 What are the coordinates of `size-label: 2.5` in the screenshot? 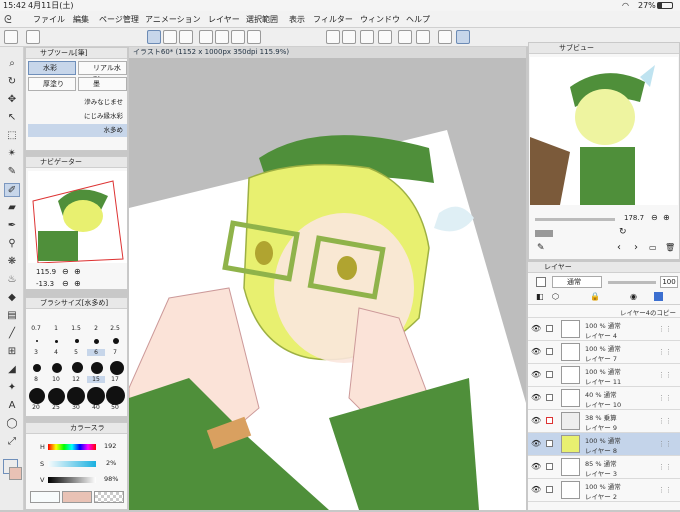 It's located at (115, 328).